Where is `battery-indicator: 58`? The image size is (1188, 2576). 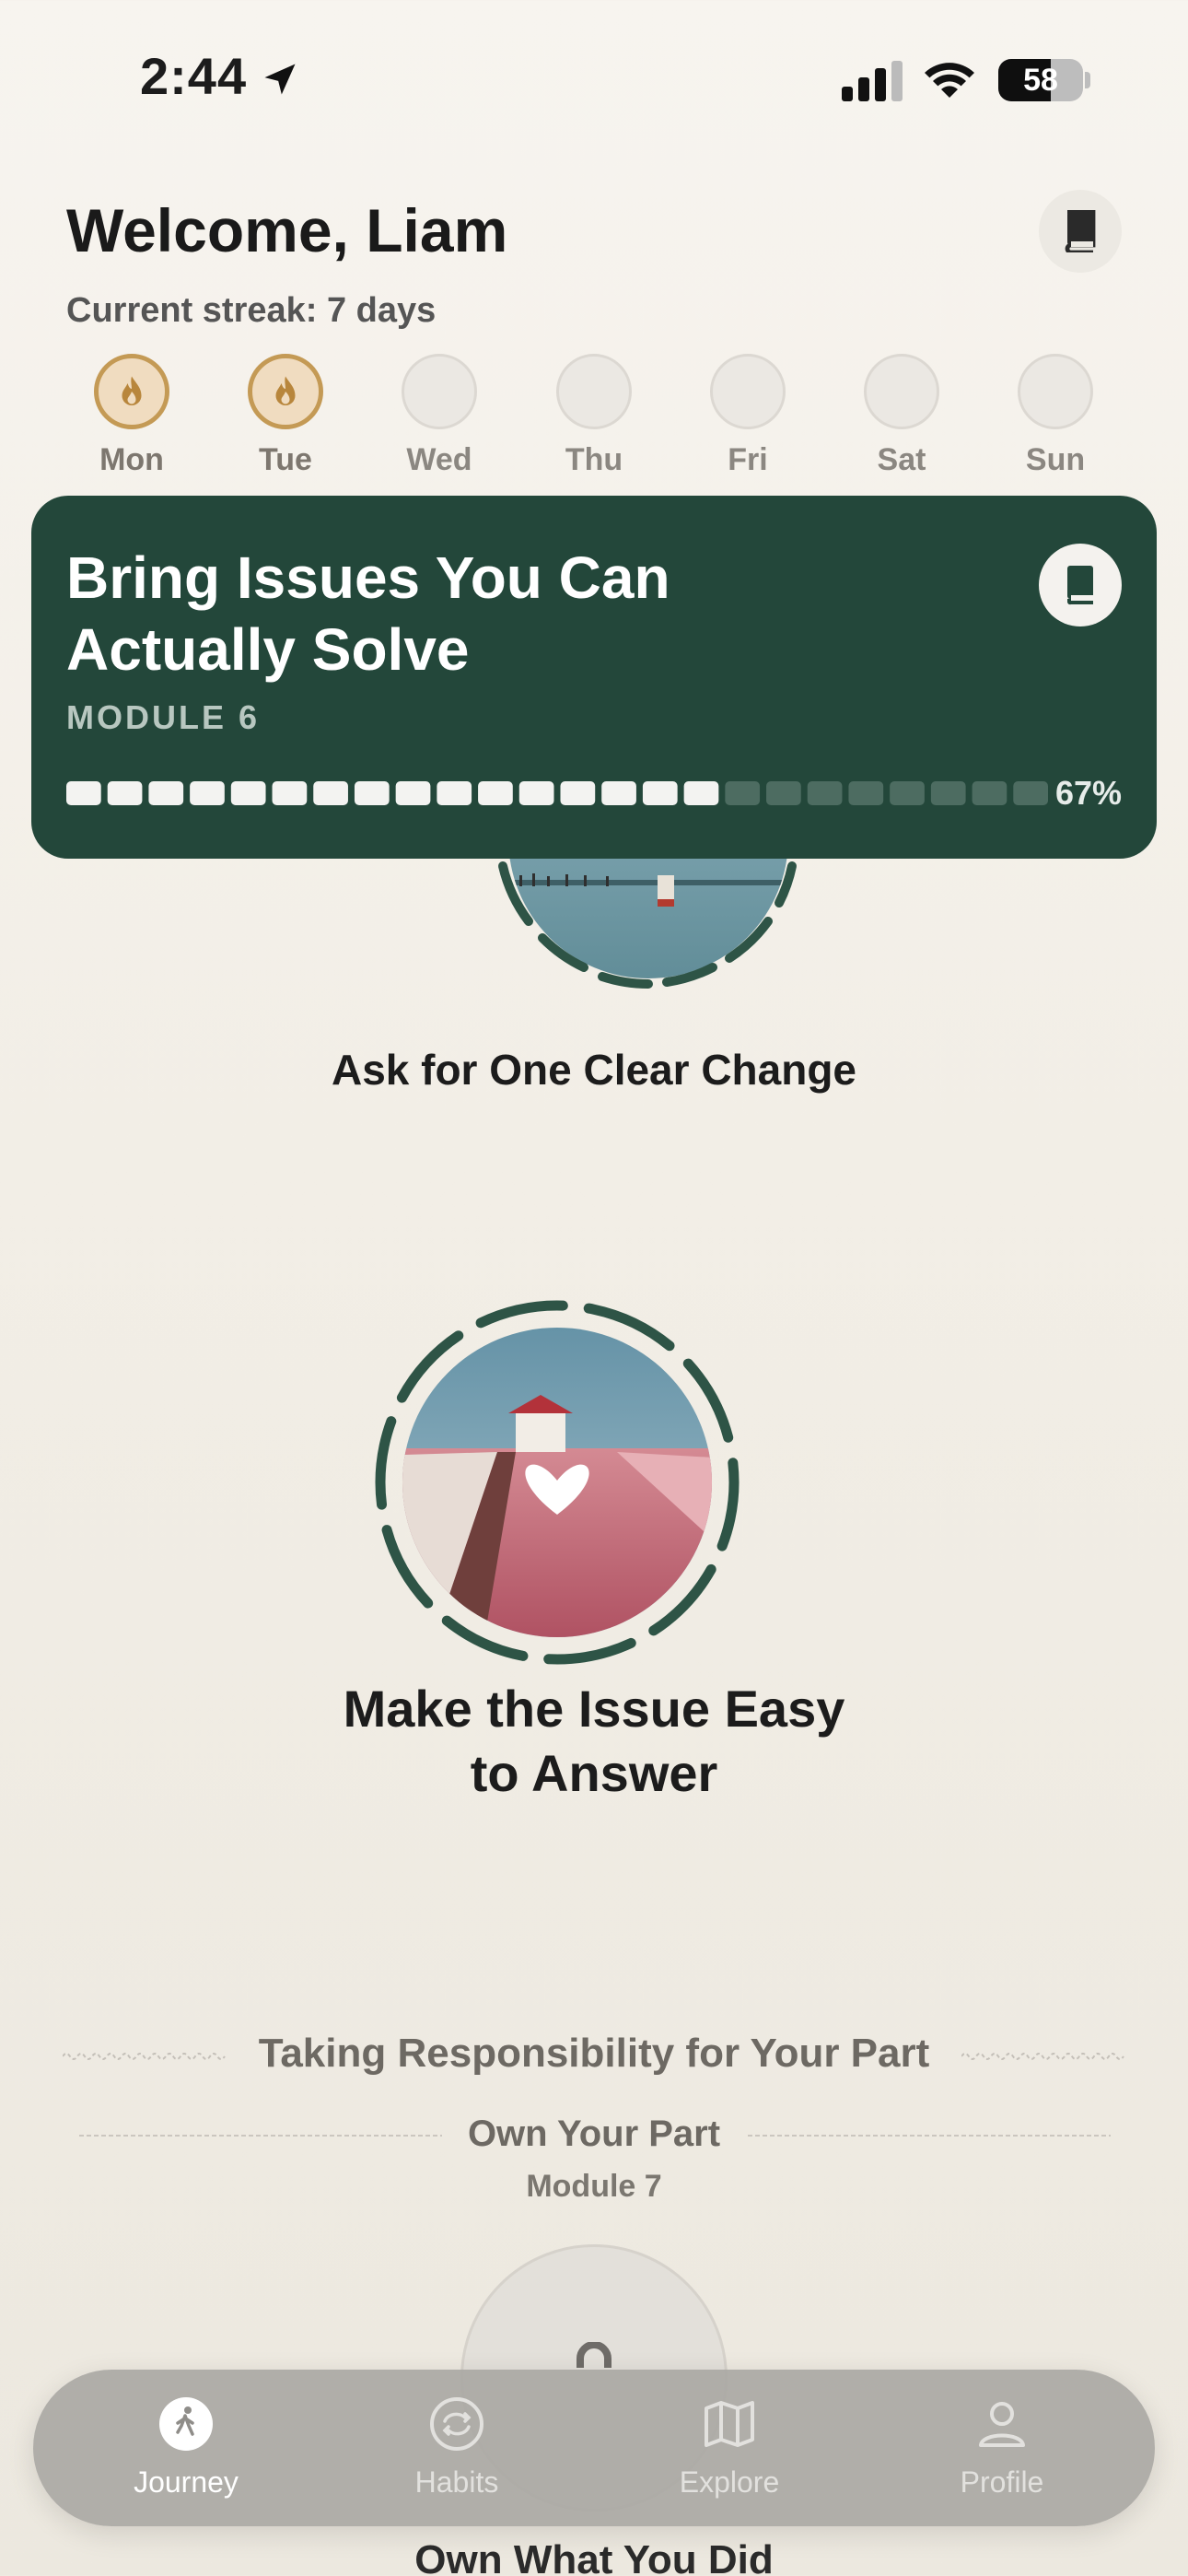
battery-indicator: 58 is located at coordinates (1040, 80).